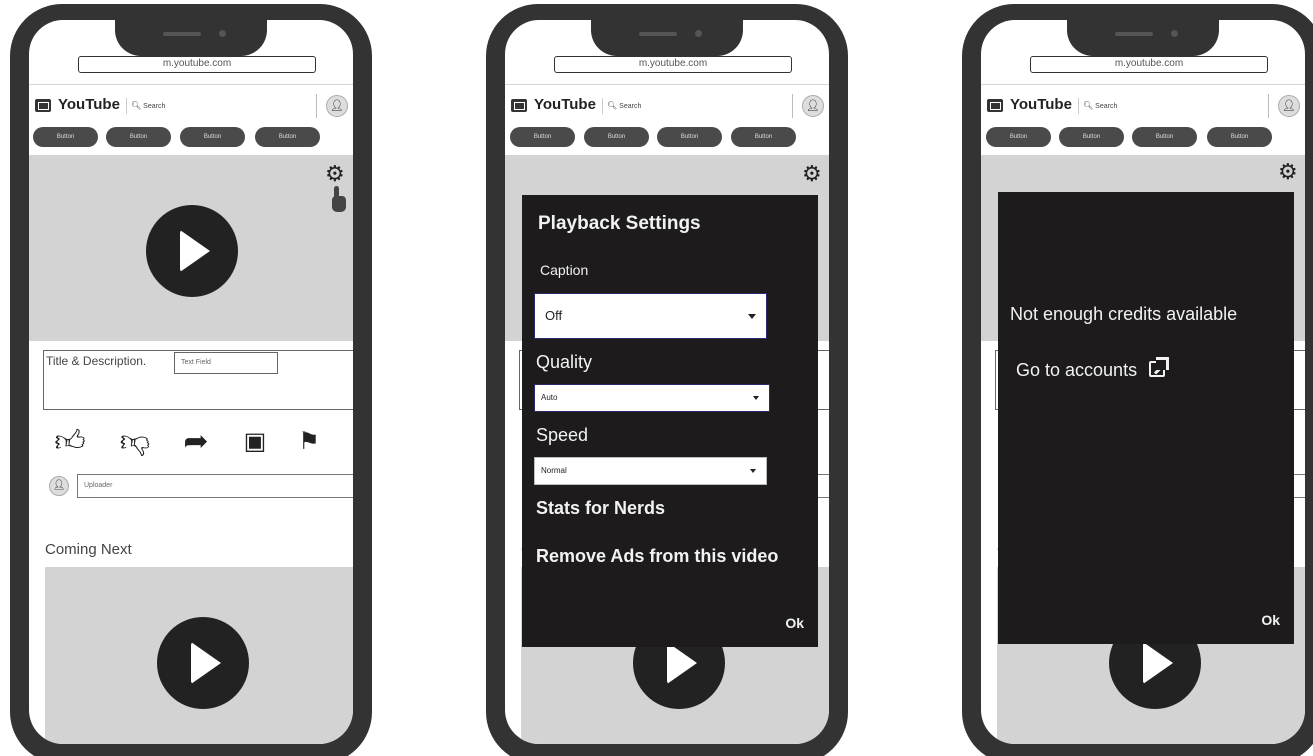  What do you see at coordinates (196, 442) in the screenshot?
I see `share-icon: ➦` at bounding box center [196, 442].